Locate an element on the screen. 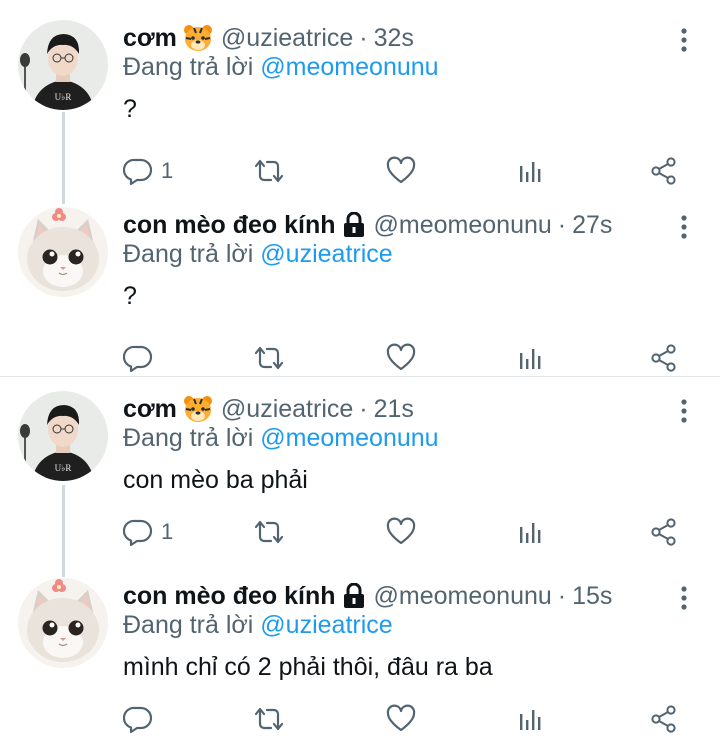 This screenshot has width=720, height=744. tweet-header: con mèo đeo kính @meomeonunu · 15s is located at coordinates (367, 596).